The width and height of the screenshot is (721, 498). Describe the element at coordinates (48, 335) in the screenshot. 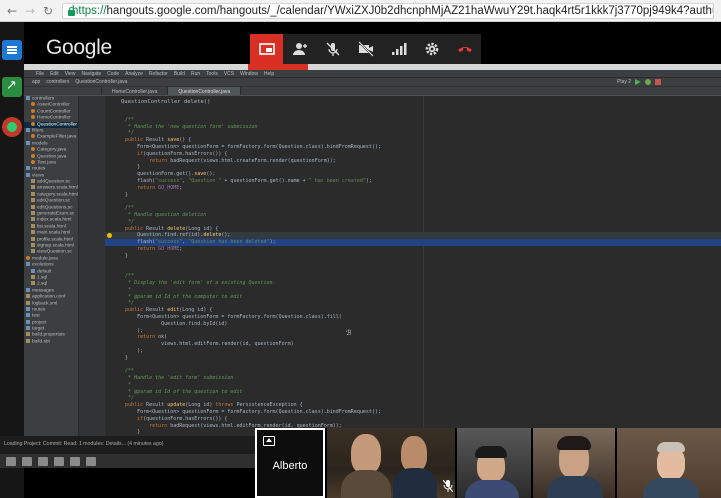

I see `project-tree-label: build.properties` at that location.